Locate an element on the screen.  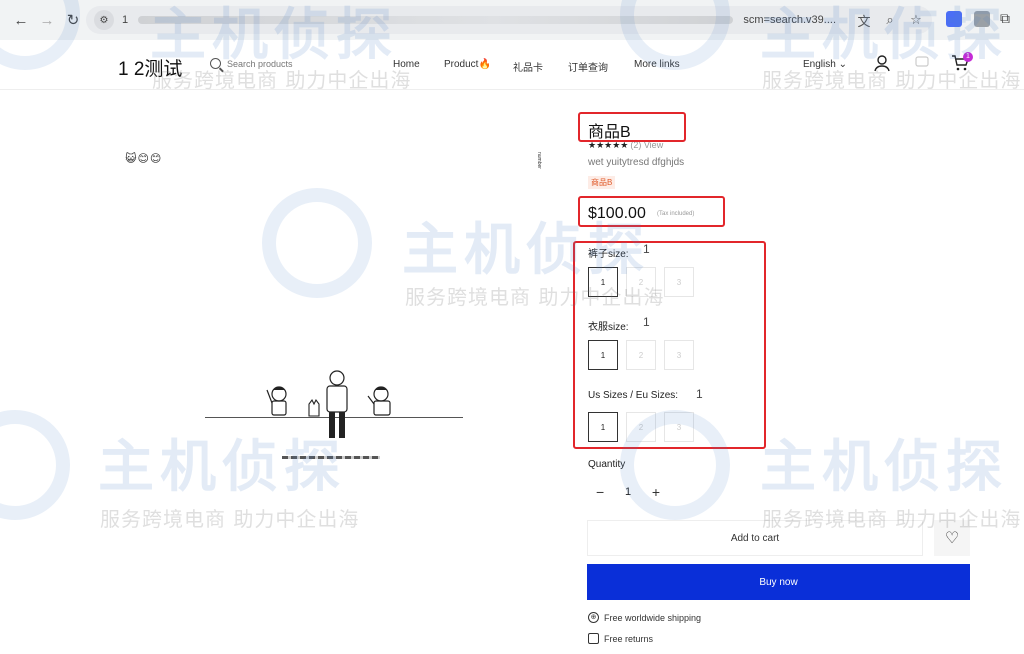
language-selector: English ⌄ is located at coordinates (825, 64).